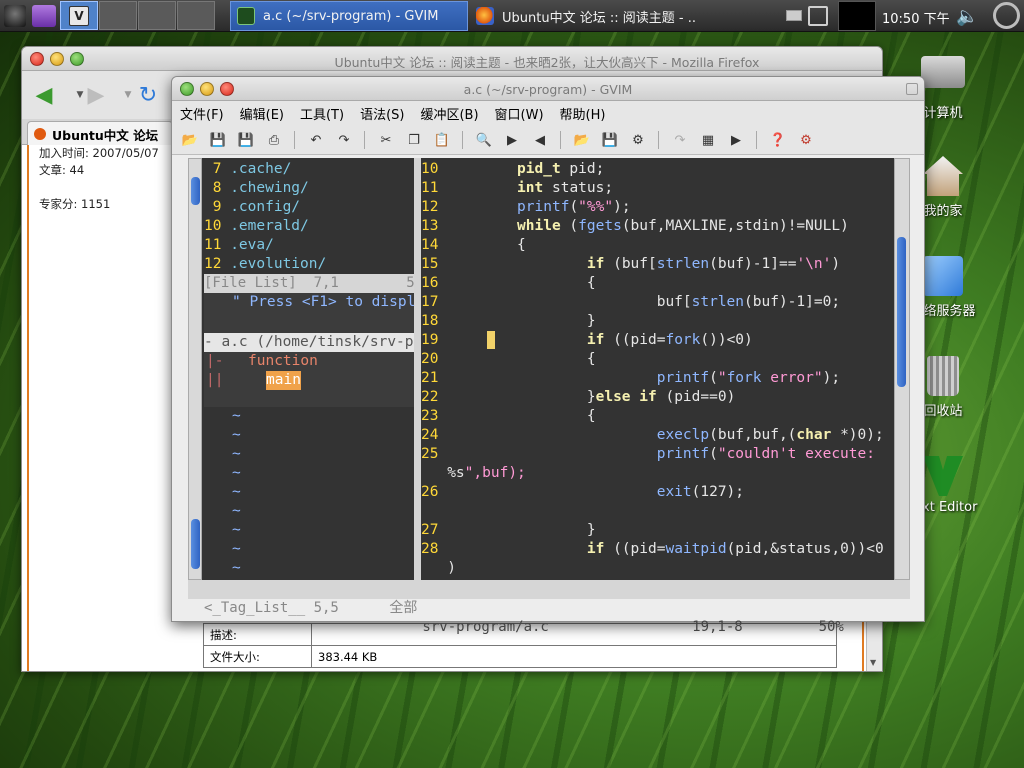 The width and height of the screenshot is (1024, 768). What do you see at coordinates (386, 140) in the screenshot?
I see `cut-icon: ✂` at bounding box center [386, 140].